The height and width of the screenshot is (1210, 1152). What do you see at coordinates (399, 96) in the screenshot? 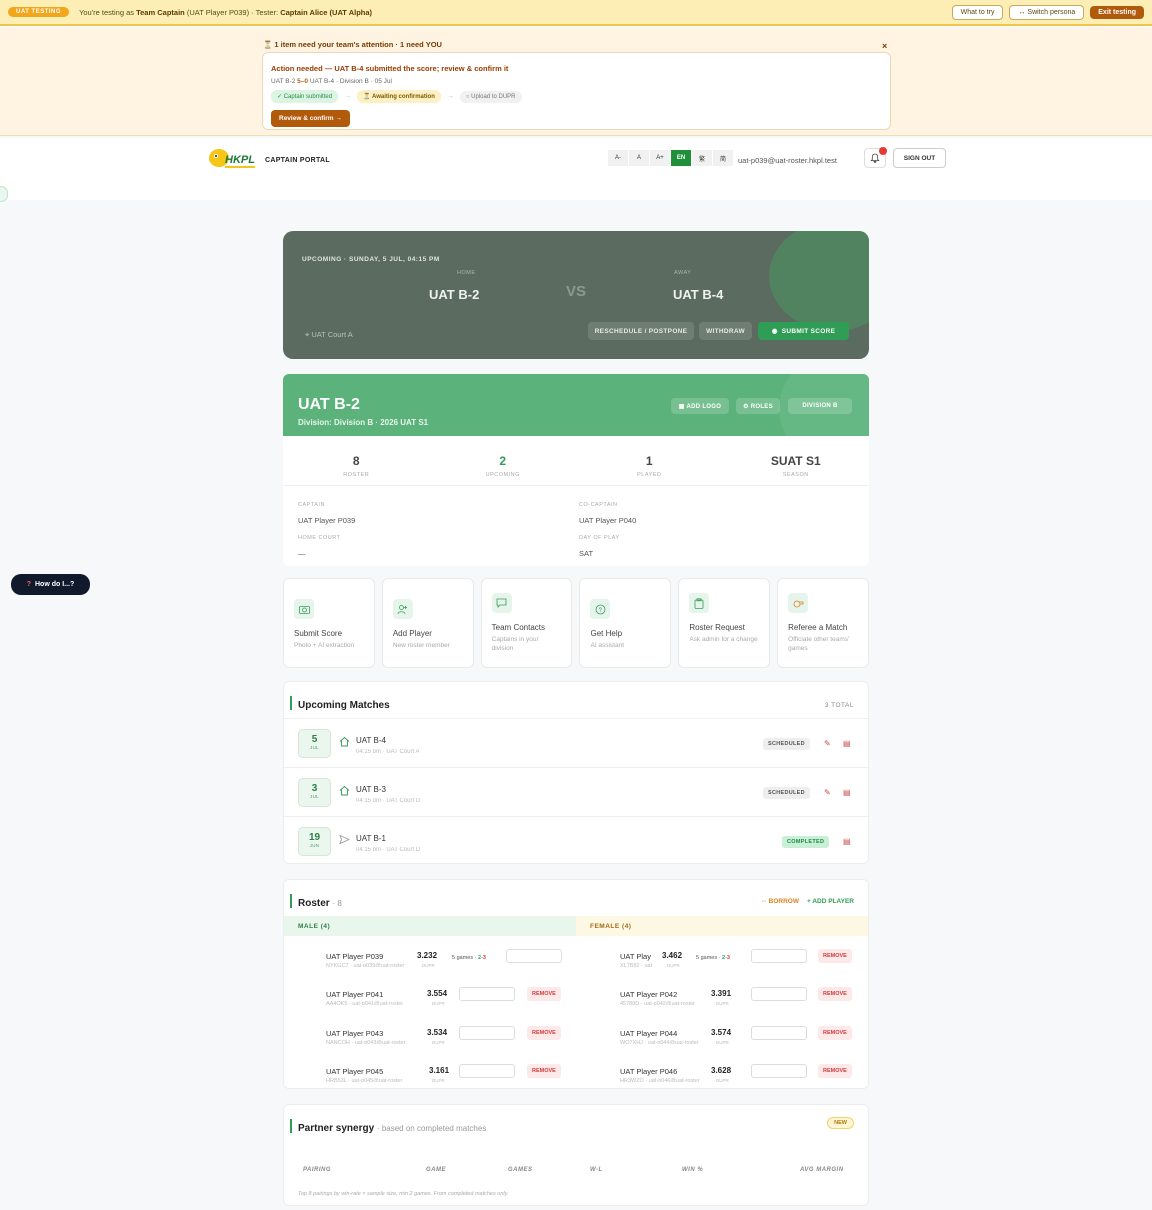
I see `step-awaiting-confirmation: ⏳ Awaiting confirmation` at bounding box center [399, 96].